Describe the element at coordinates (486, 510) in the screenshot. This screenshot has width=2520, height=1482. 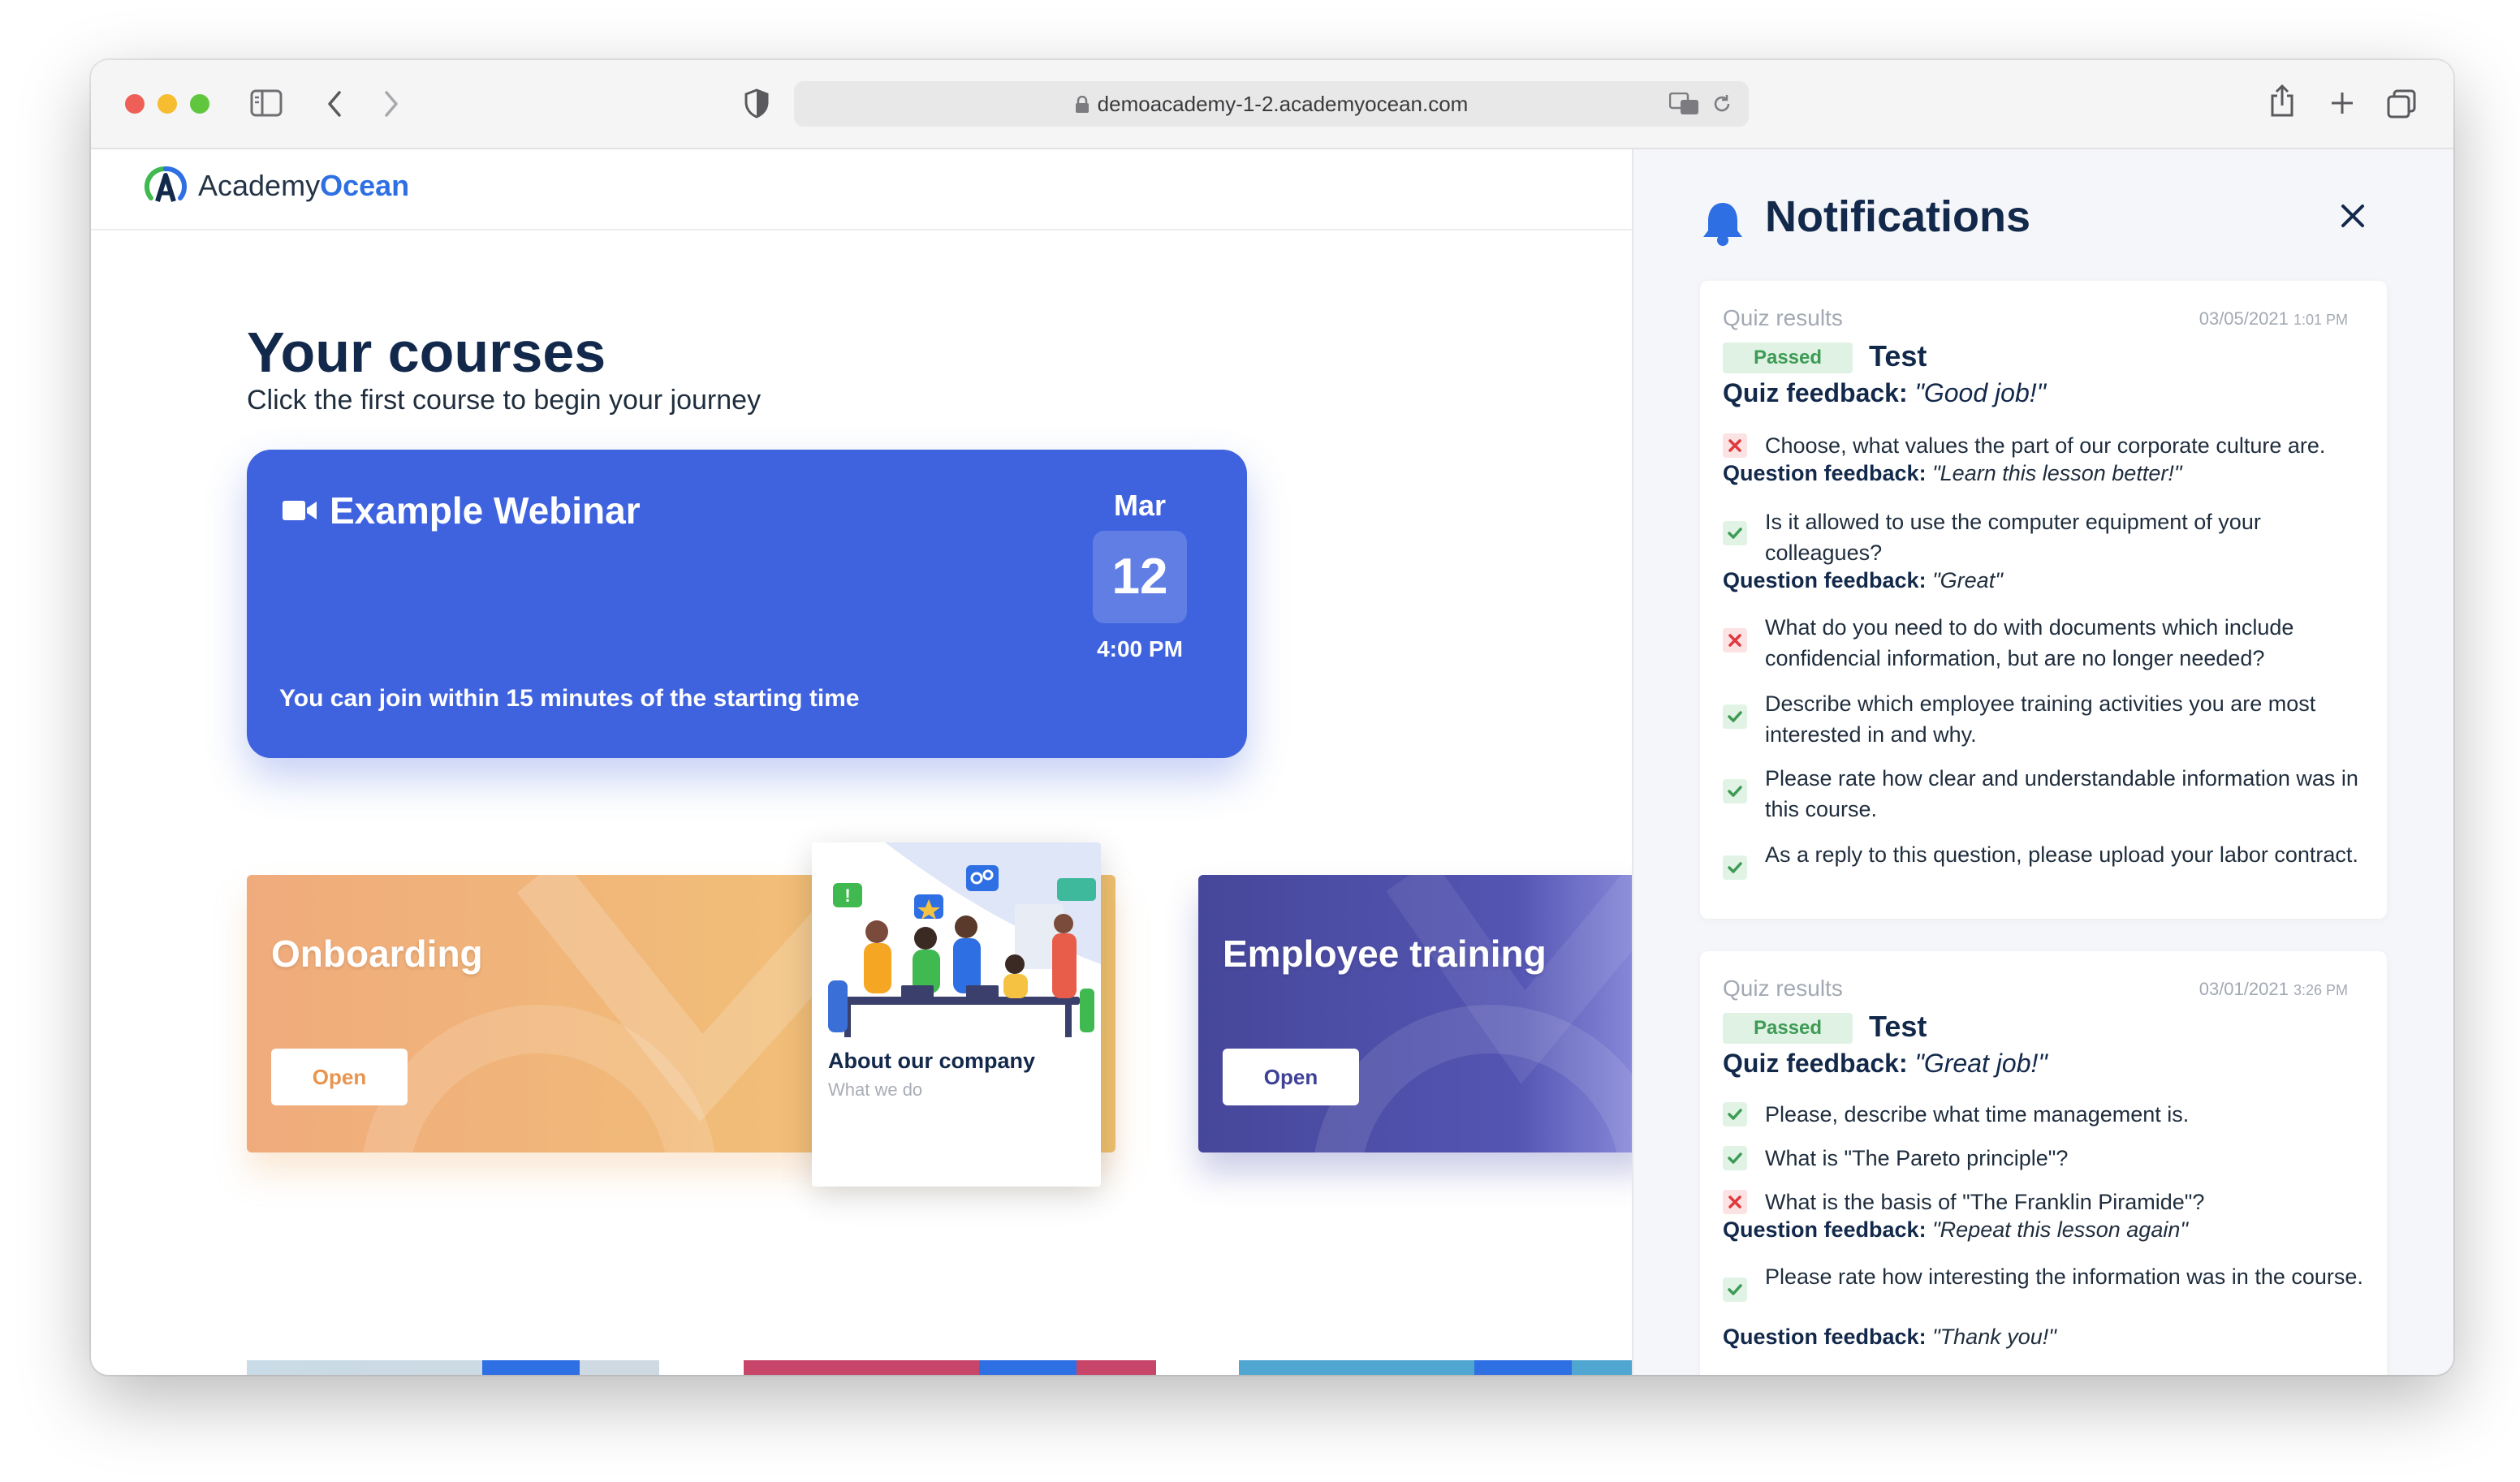
I see `webinar-title: Example Webinar` at that location.